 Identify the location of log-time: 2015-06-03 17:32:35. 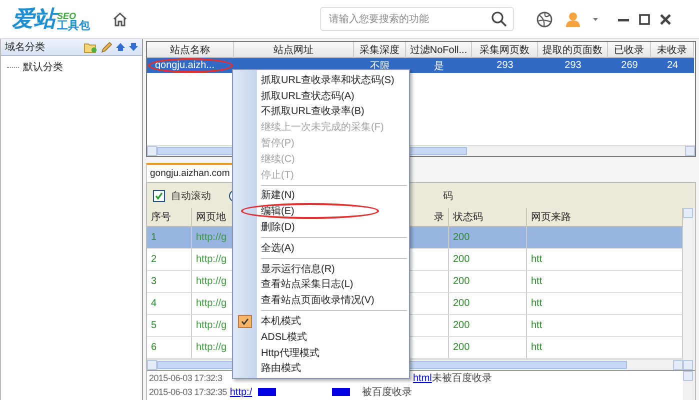
(188, 392).